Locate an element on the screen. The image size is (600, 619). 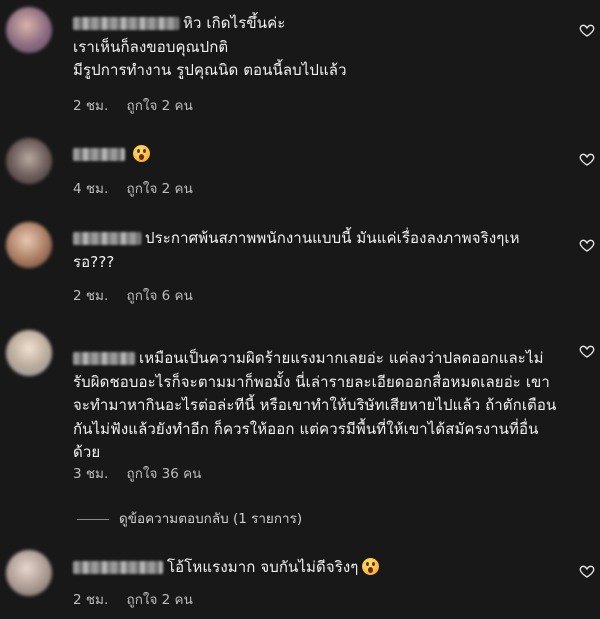
view-replies-link: ดูข้อความตอบกลับ (1 รายการ) is located at coordinates (189, 518).